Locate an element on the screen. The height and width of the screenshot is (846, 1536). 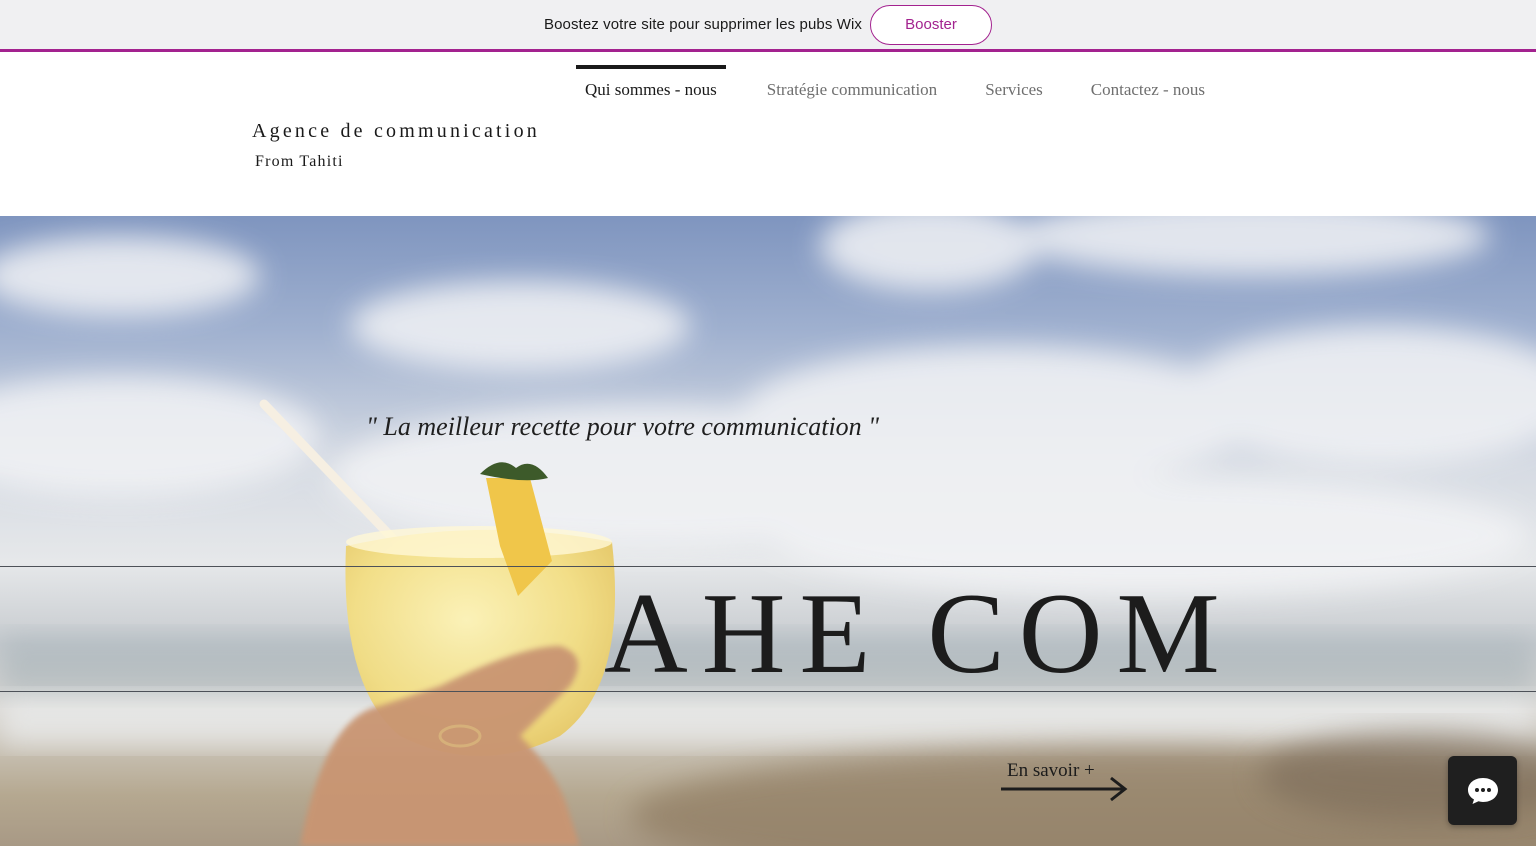
nav-item-strategie-communication: Stratégie communication is located at coordinates (843, 90).